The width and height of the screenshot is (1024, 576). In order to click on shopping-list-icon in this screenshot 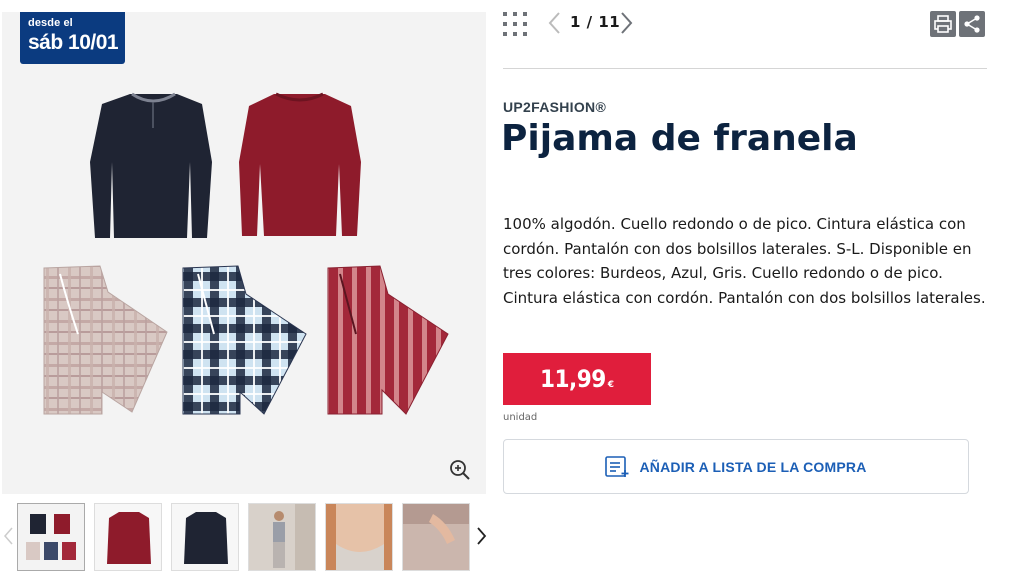, I will do `click(617, 466)`.